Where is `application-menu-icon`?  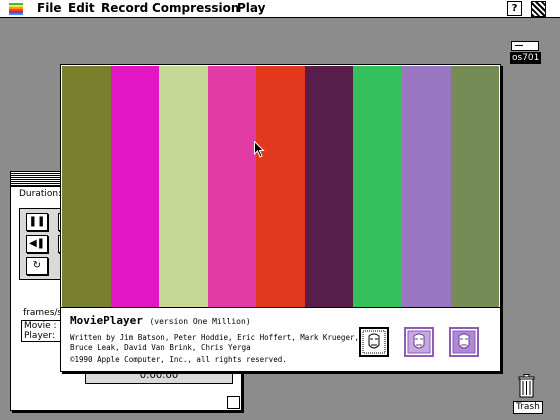
application-menu-icon is located at coordinates (538, 9).